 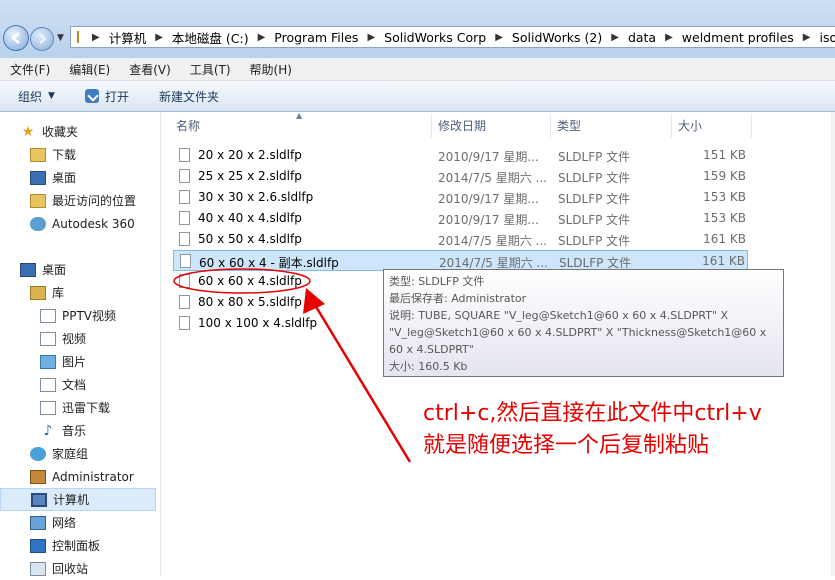 I want to click on user-folder-icon, so click(x=38, y=476).